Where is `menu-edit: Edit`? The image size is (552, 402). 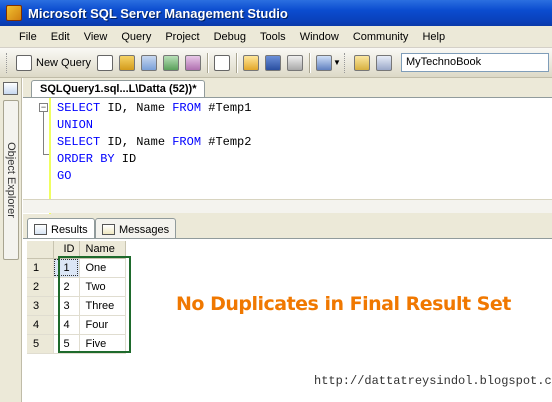
menu-edit: Edit is located at coordinates (60, 37).